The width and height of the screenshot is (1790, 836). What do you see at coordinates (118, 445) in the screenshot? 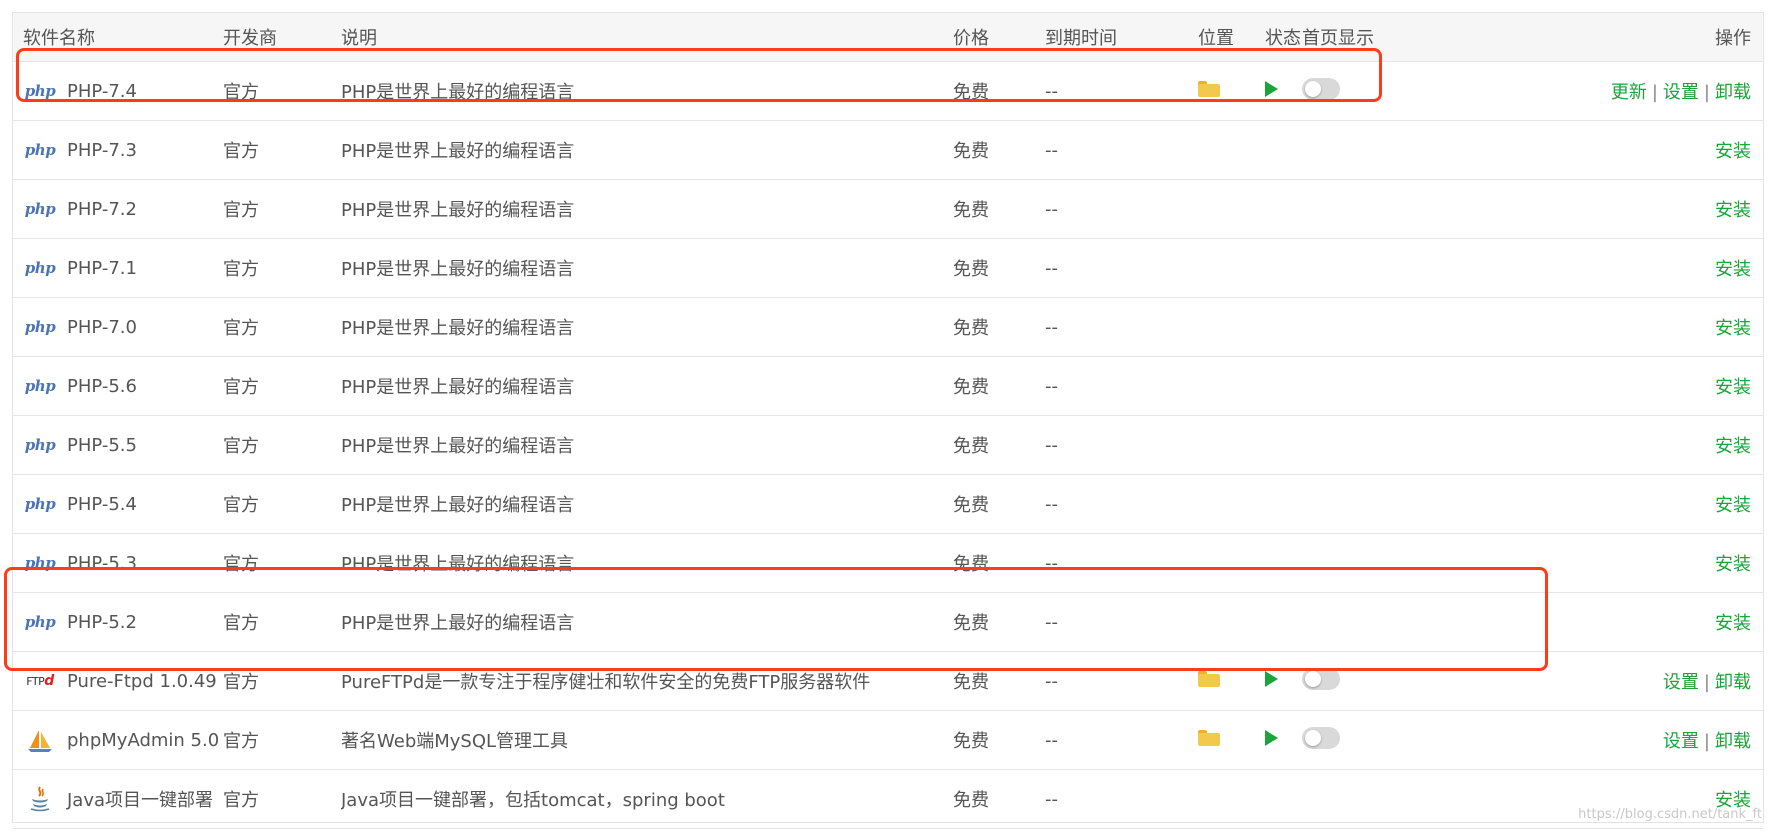
I see `cell-name: php PHP-5.5` at bounding box center [118, 445].